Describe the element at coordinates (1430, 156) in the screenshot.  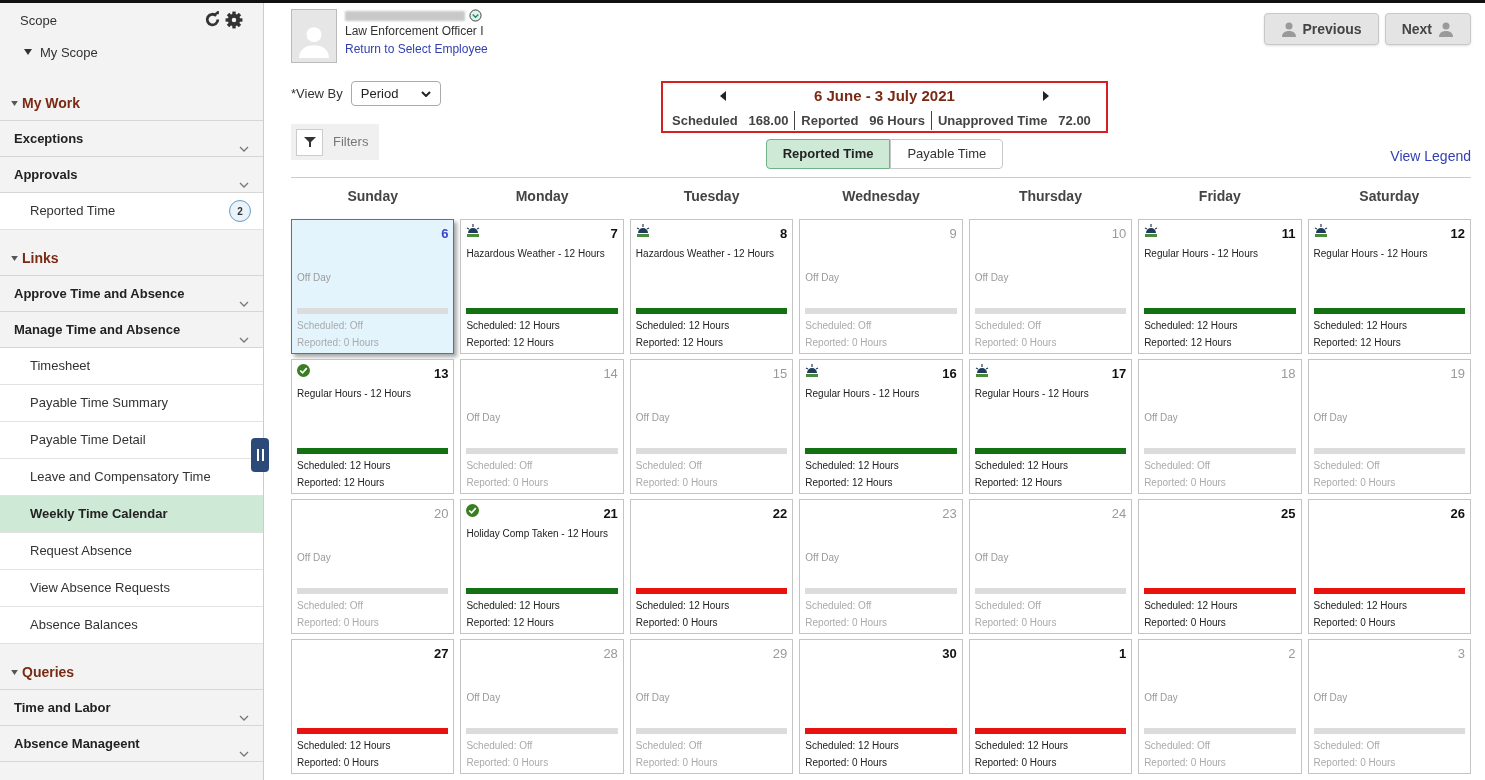
I see `view-legend-link: View Legend` at that location.